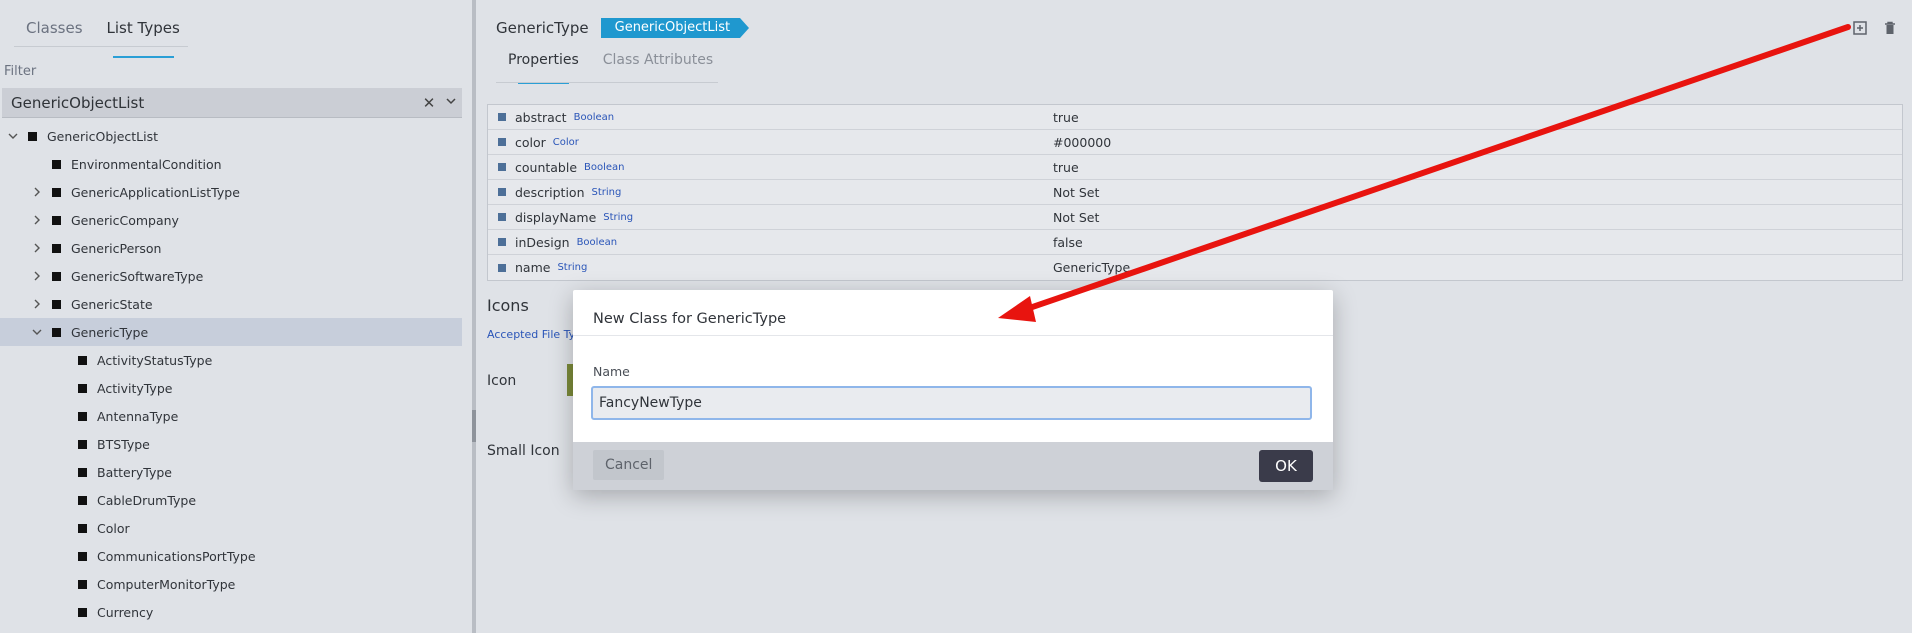 This screenshot has width=1912, height=633. What do you see at coordinates (231, 444) in the screenshot?
I see `tree-node: BTSType` at bounding box center [231, 444].